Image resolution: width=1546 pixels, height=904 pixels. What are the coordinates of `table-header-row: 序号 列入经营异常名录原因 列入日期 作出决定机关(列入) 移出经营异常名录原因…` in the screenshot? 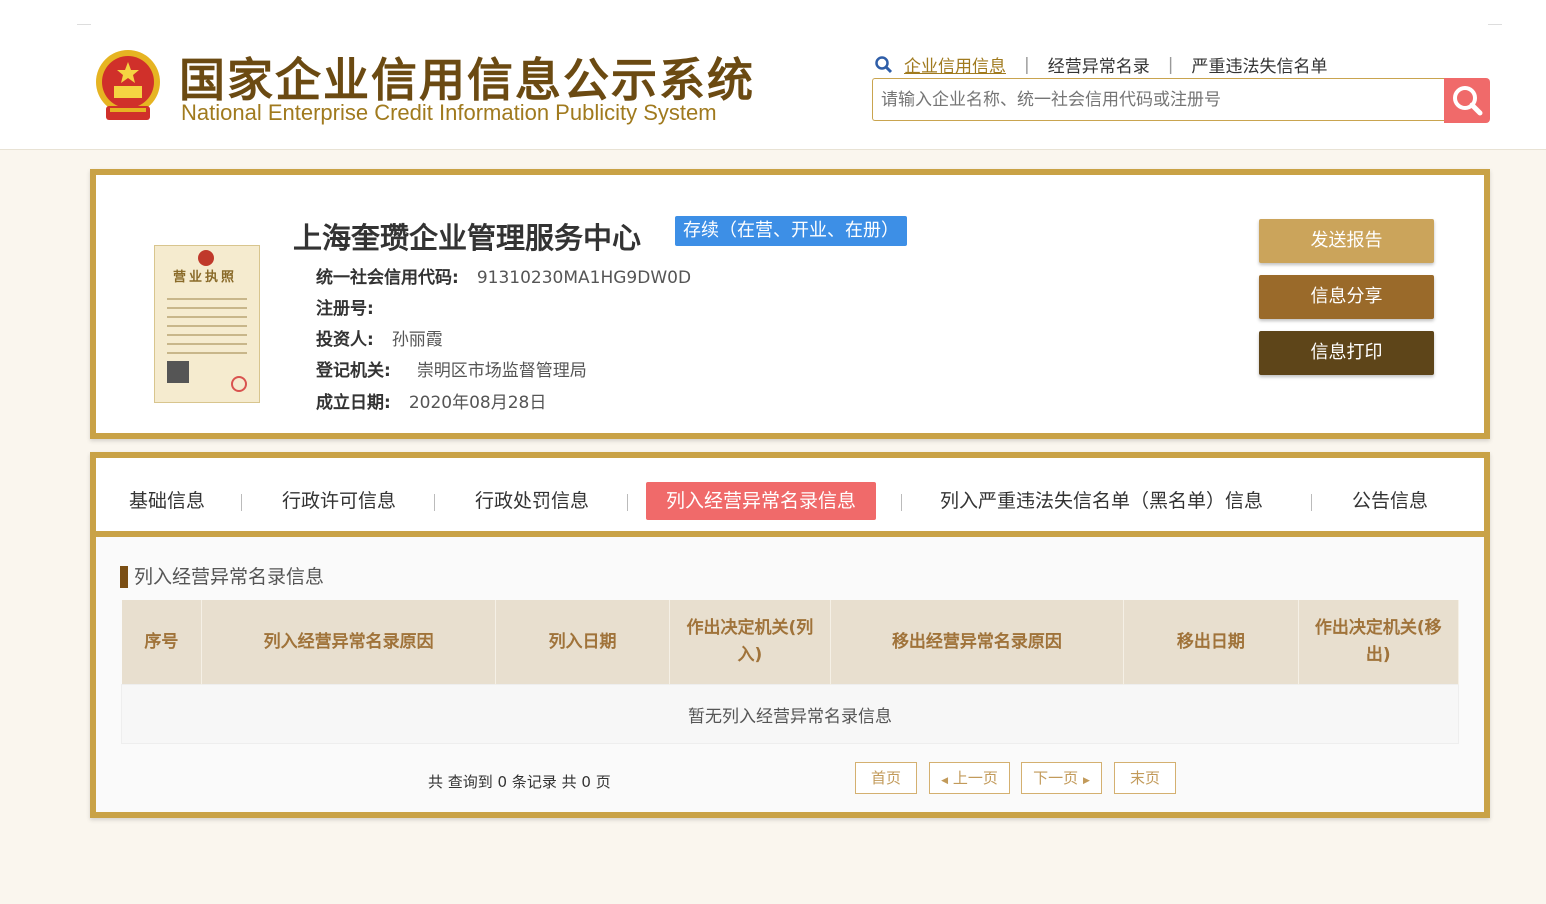 It's located at (790, 642).